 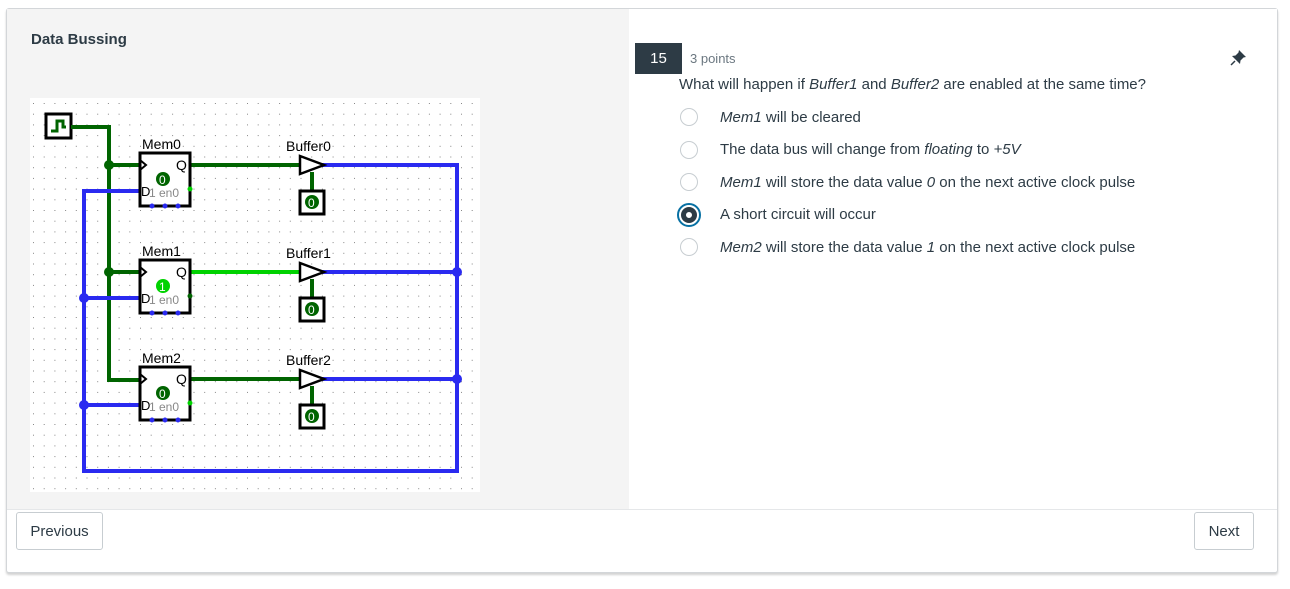 I want to click on question-text-part: and, so click(x=874, y=84).